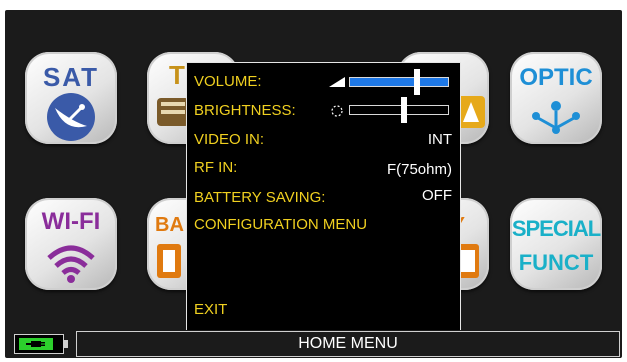  I want to click on wifi-icon, so click(71, 264).